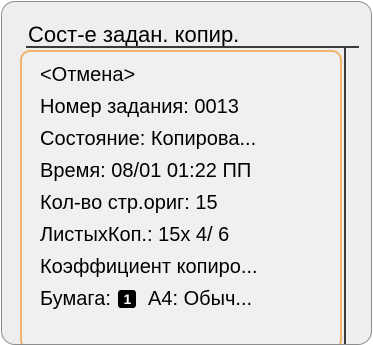 This screenshot has height=345, width=373. Describe the element at coordinates (139, 107) in the screenshot. I see `list-item-job-number: Номер задания: 0013` at that location.